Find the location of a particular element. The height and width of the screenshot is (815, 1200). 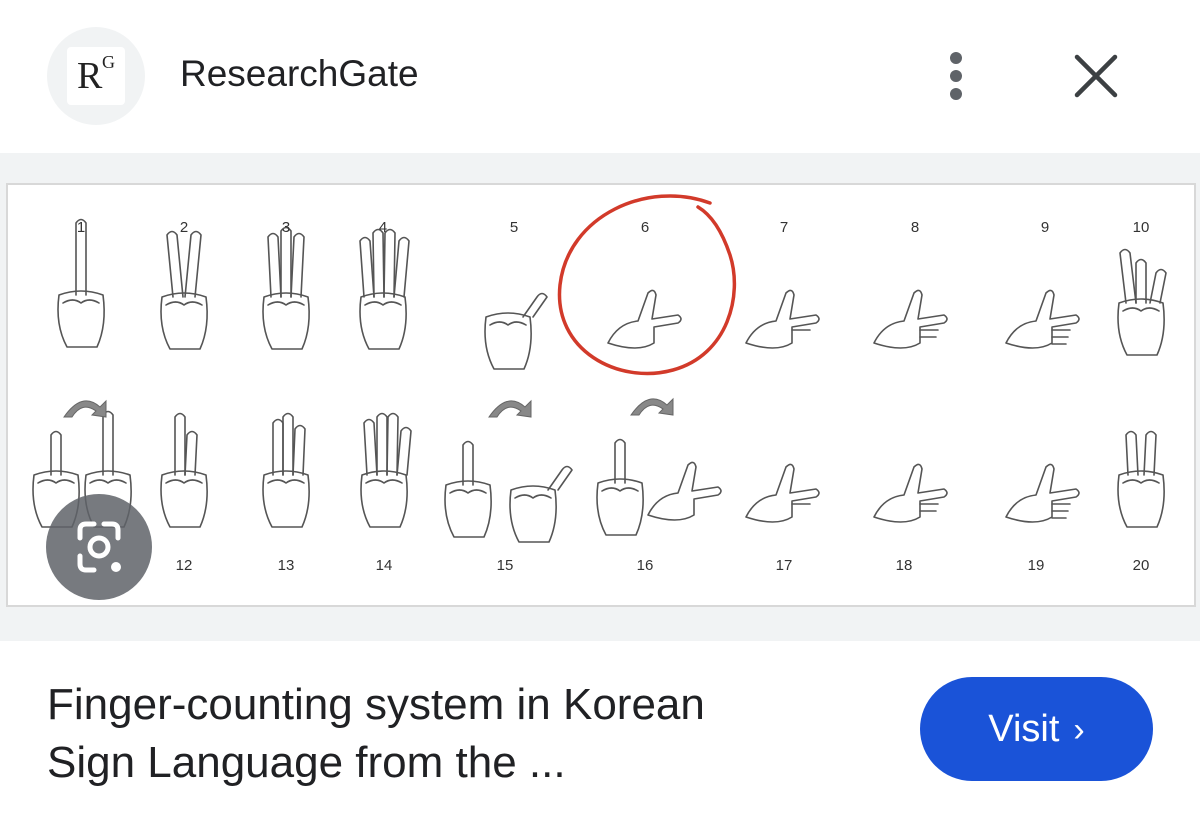

chevron-right-icon: › is located at coordinates (1079, 730).